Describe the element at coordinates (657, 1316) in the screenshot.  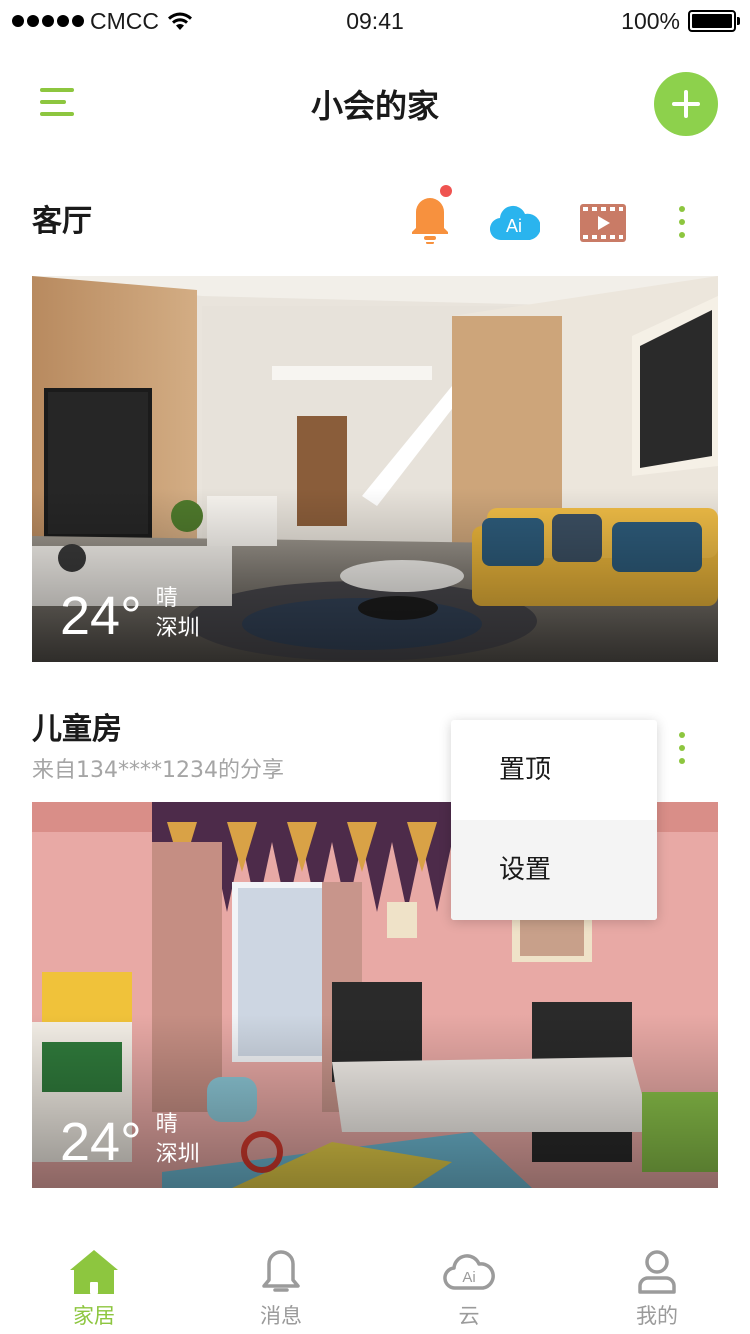
I see `tab-label: 我的` at that location.